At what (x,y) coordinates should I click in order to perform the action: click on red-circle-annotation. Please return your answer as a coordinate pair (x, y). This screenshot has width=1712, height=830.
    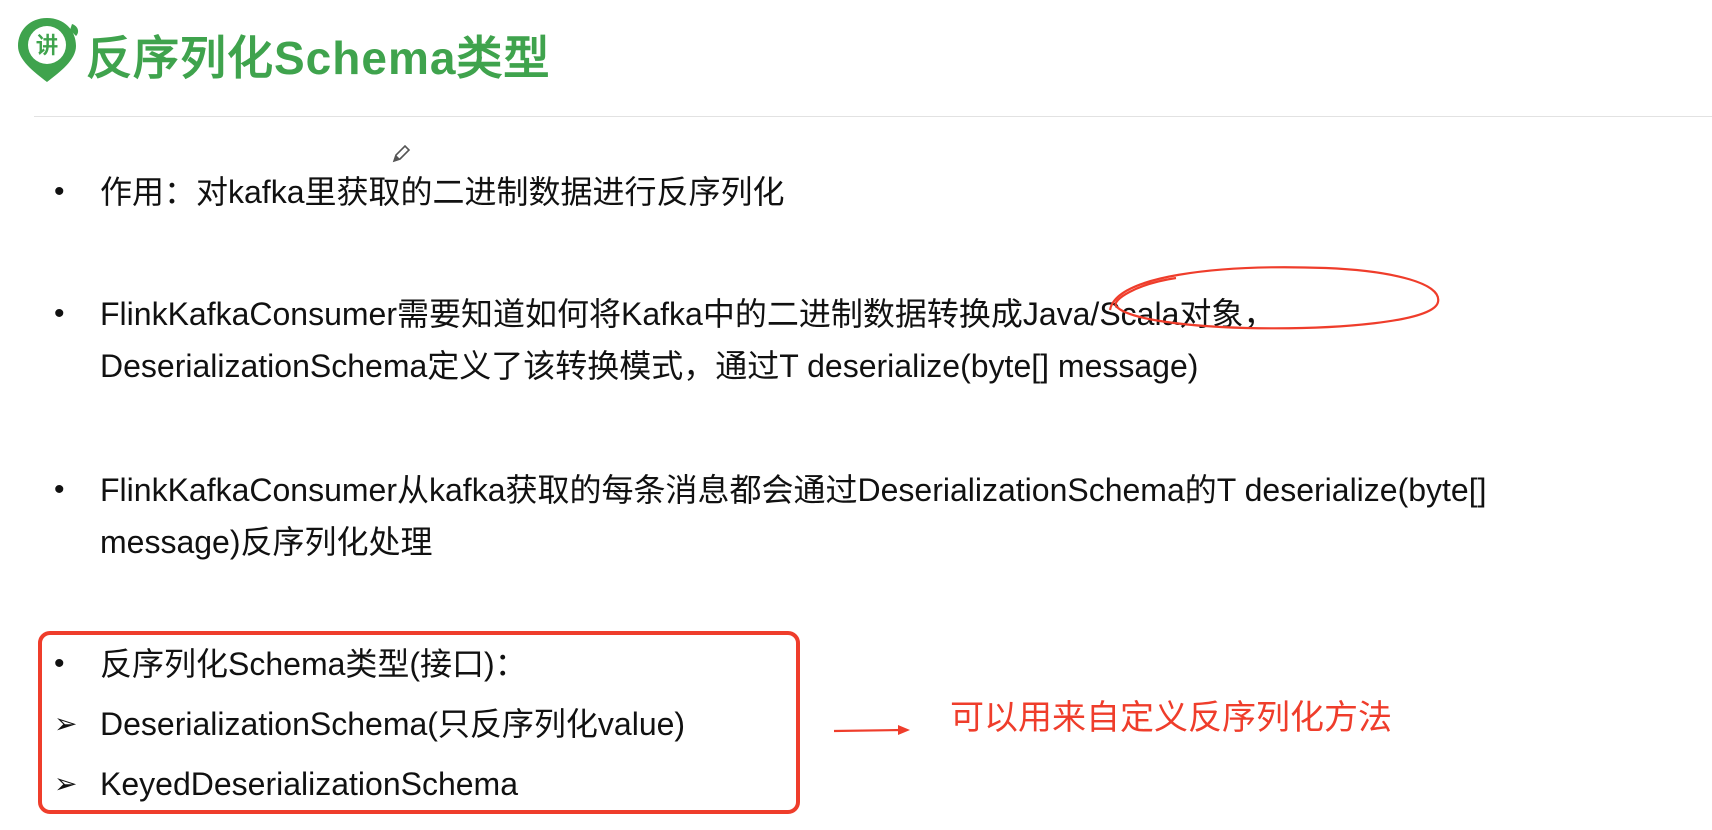
    Looking at the image, I should click on (1274, 298).